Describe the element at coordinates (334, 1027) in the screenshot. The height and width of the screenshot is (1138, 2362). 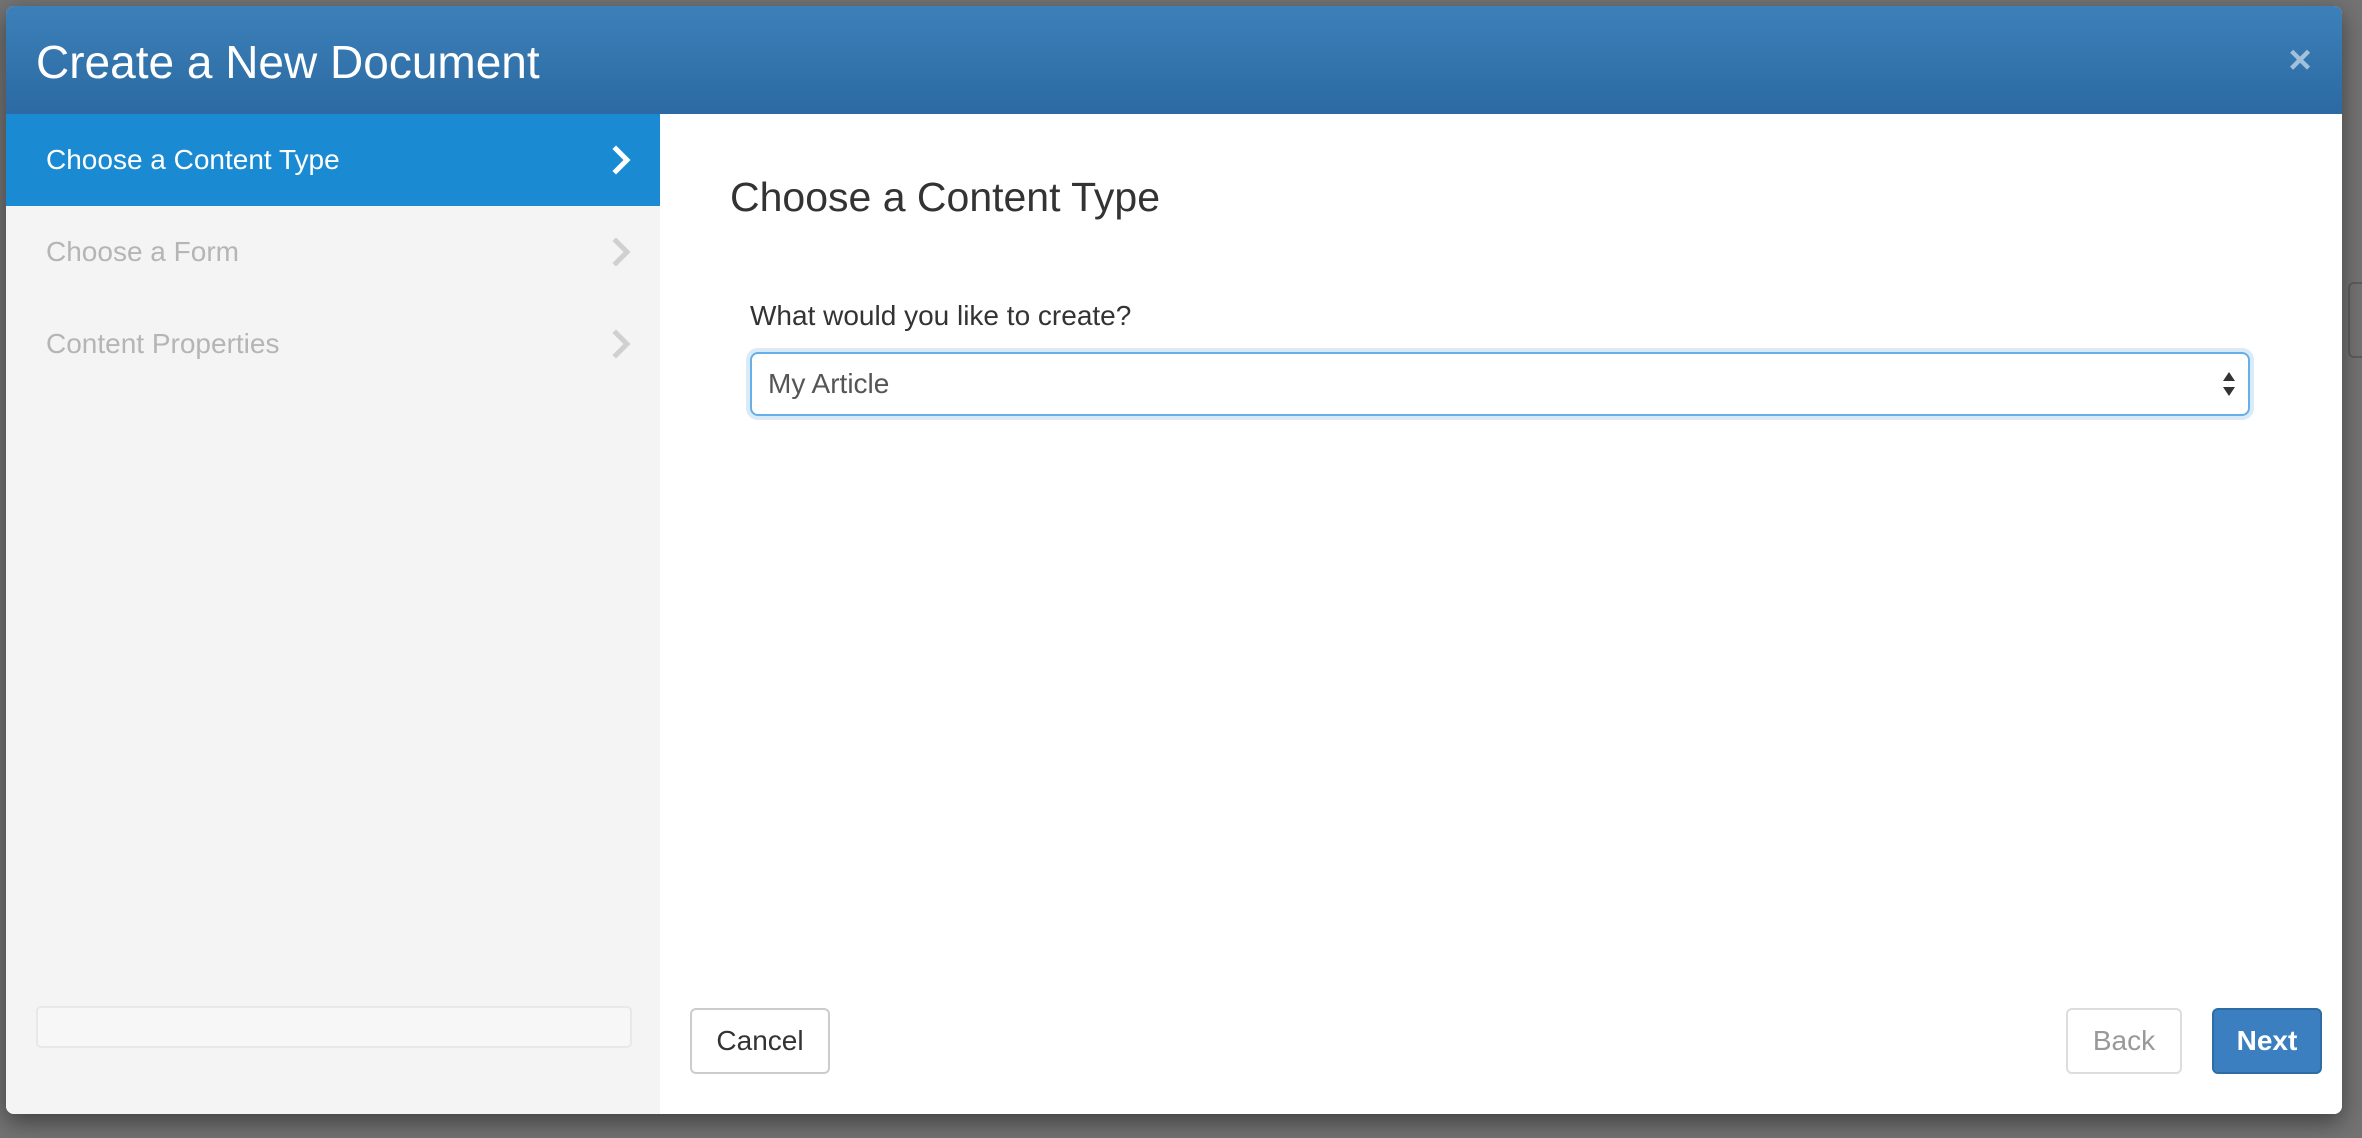
I see `sidebar-panel` at that location.